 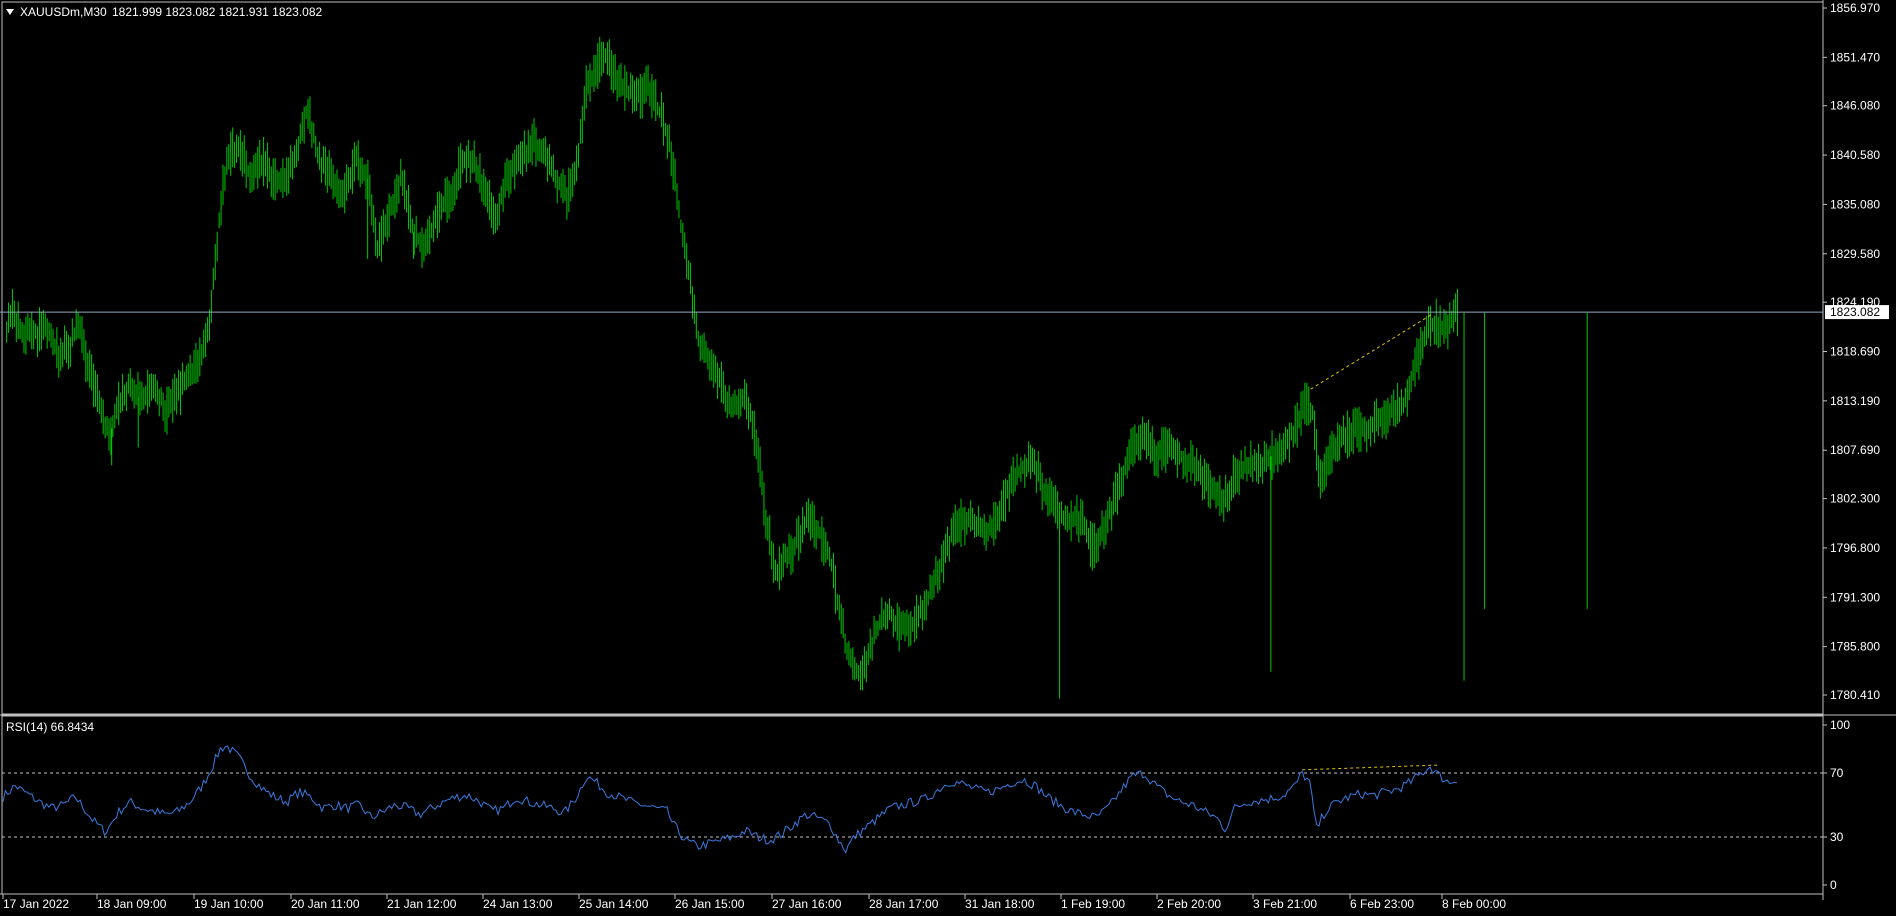 I want to click on price-tick-label: 1807.690, so click(x=1855, y=450).